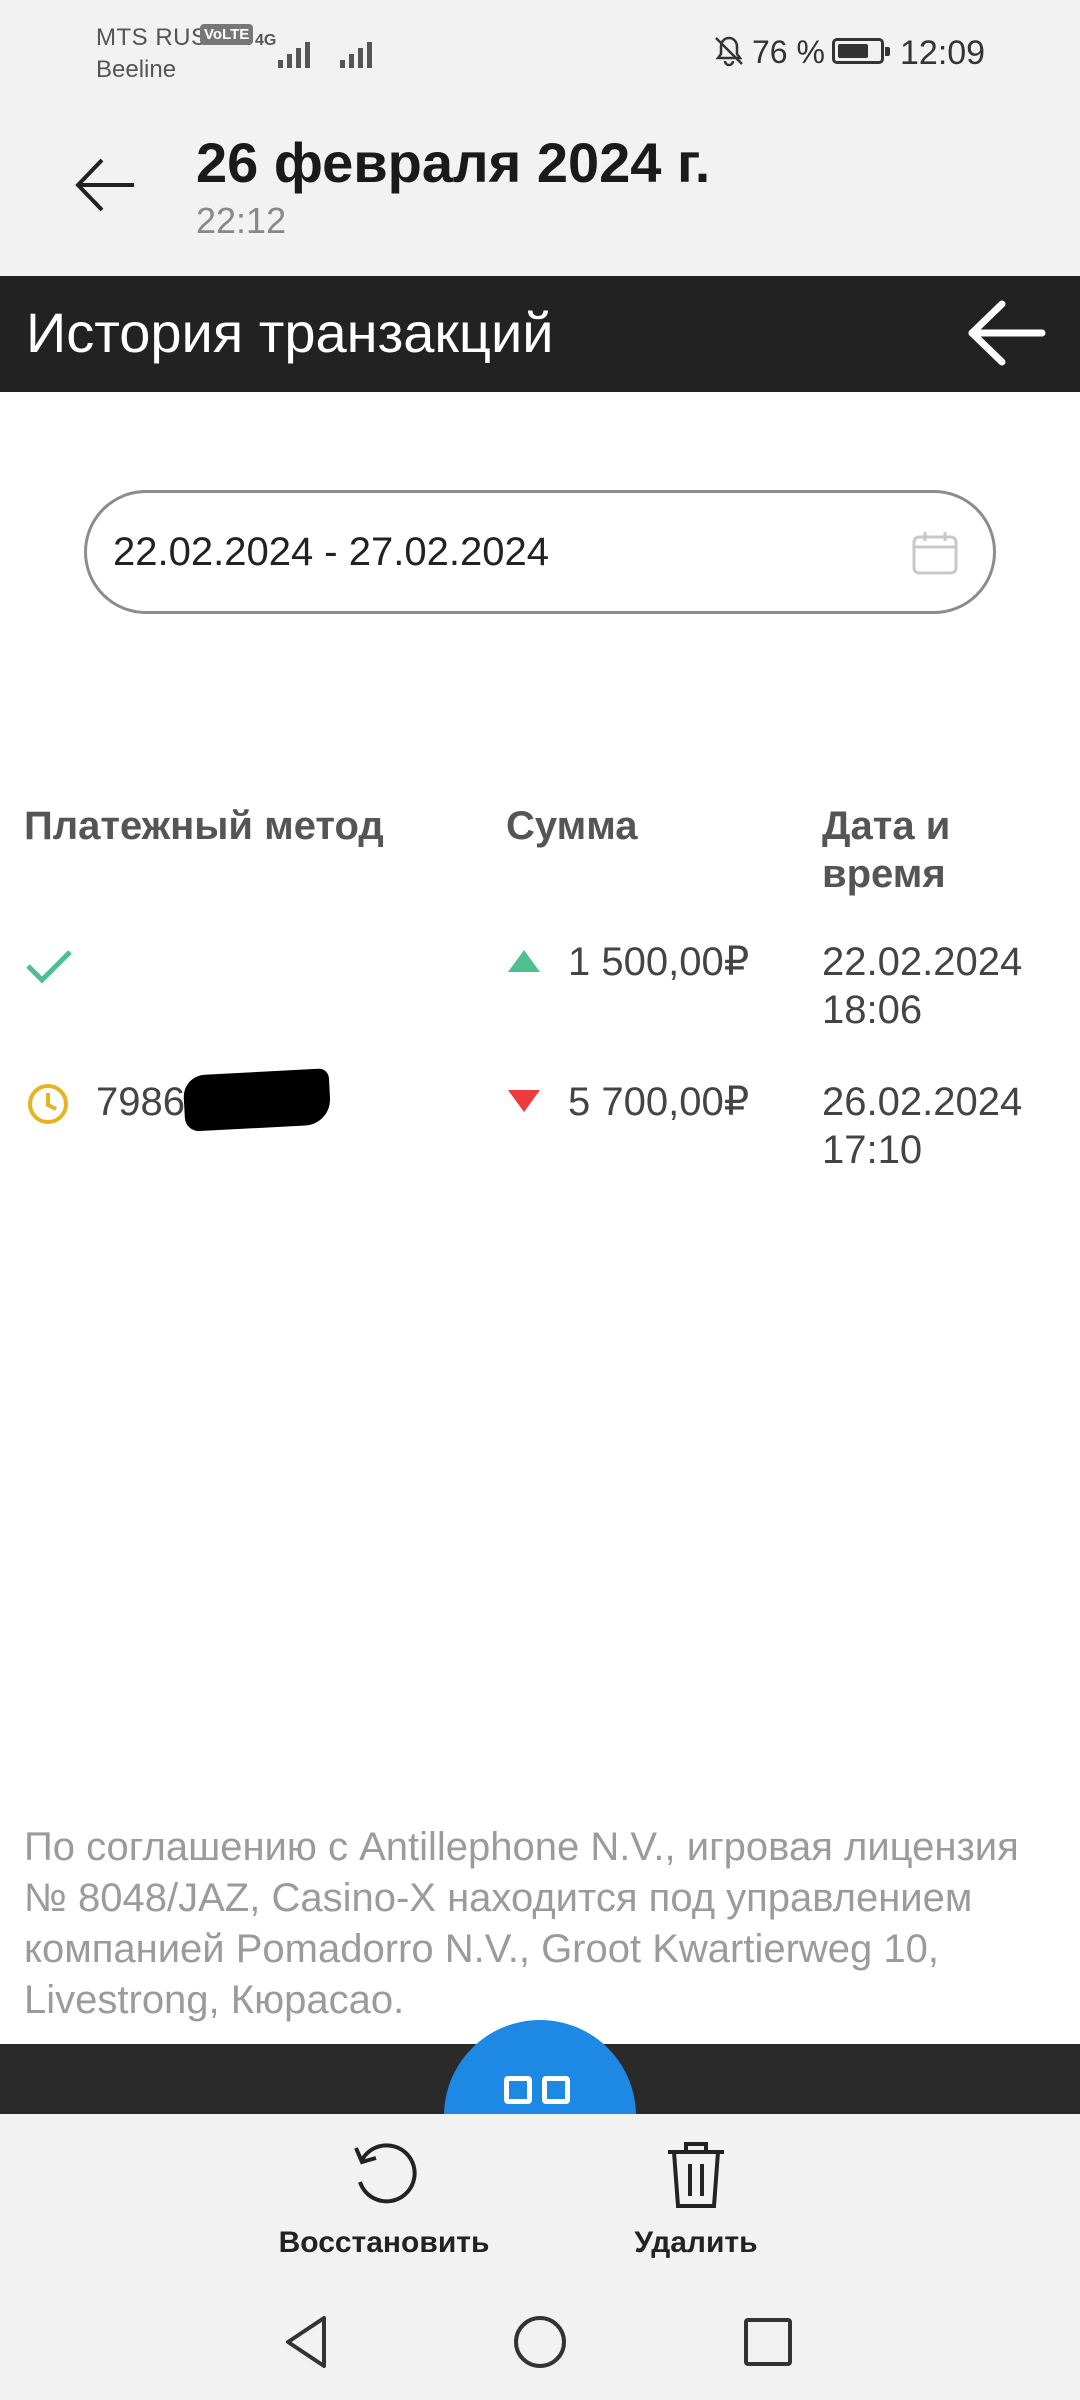 Image resolution: width=1080 pixels, height=2400 pixels. What do you see at coordinates (241, 220) in the screenshot?
I see `photo-time: 22:12` at bounding box center [241, 220].